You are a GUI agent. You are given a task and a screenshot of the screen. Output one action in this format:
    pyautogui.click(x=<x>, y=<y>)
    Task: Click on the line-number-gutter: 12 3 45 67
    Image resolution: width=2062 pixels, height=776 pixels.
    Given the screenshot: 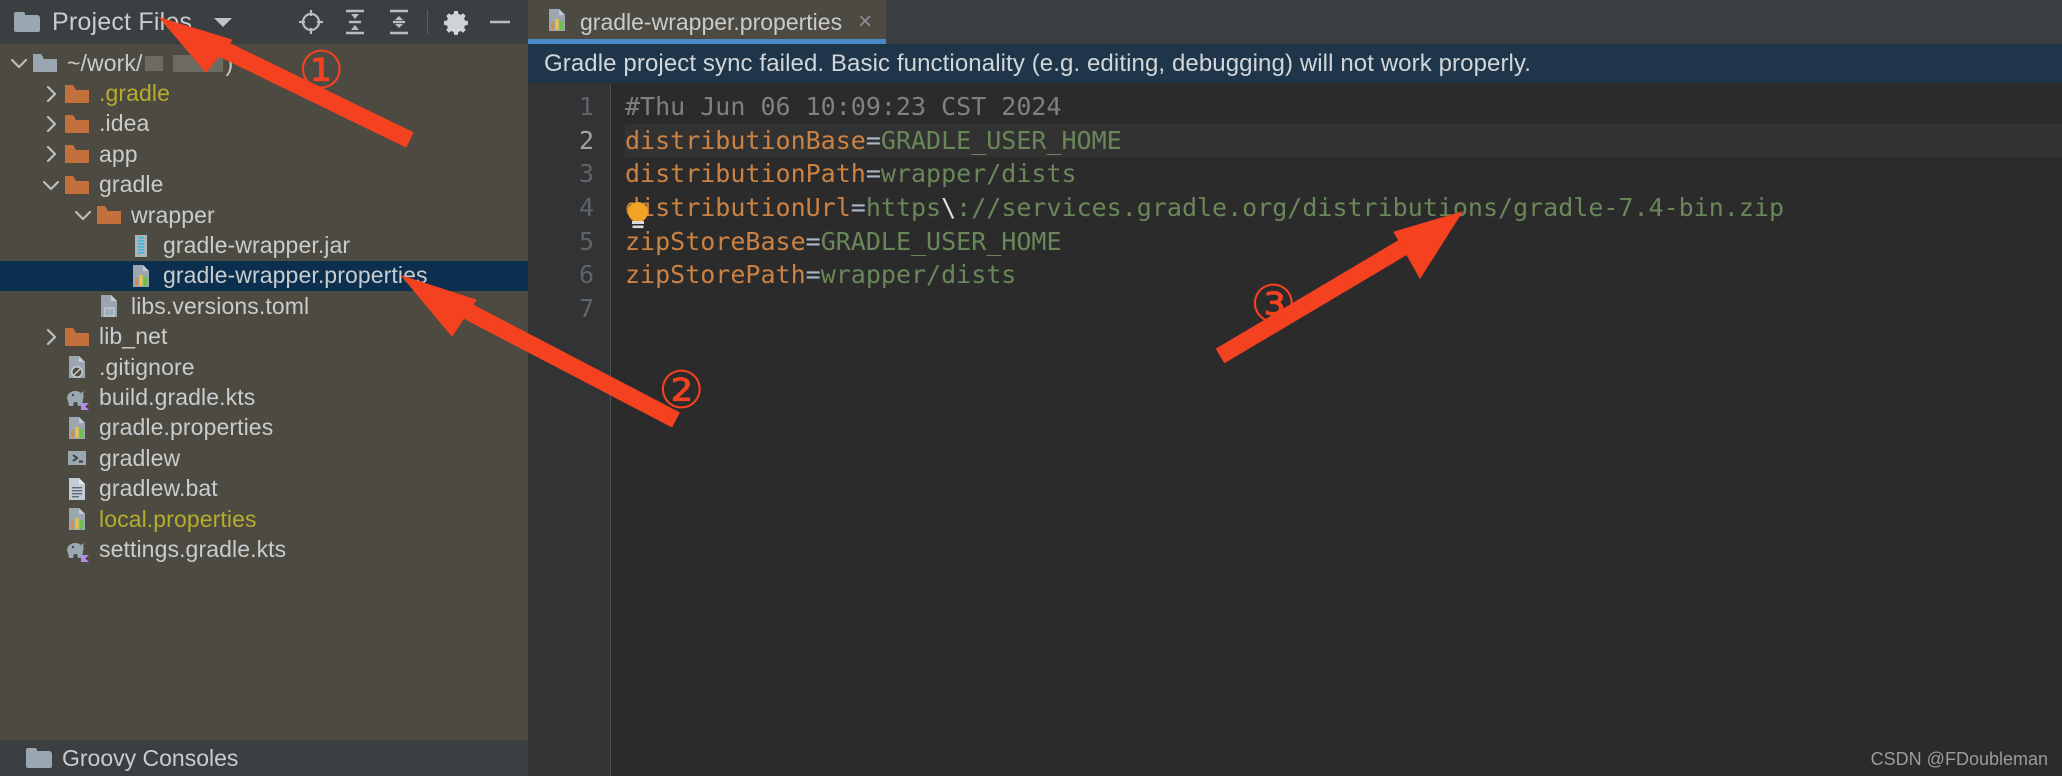 What is the action you would take?
    pyautogui.click(x=569, y=430)
    